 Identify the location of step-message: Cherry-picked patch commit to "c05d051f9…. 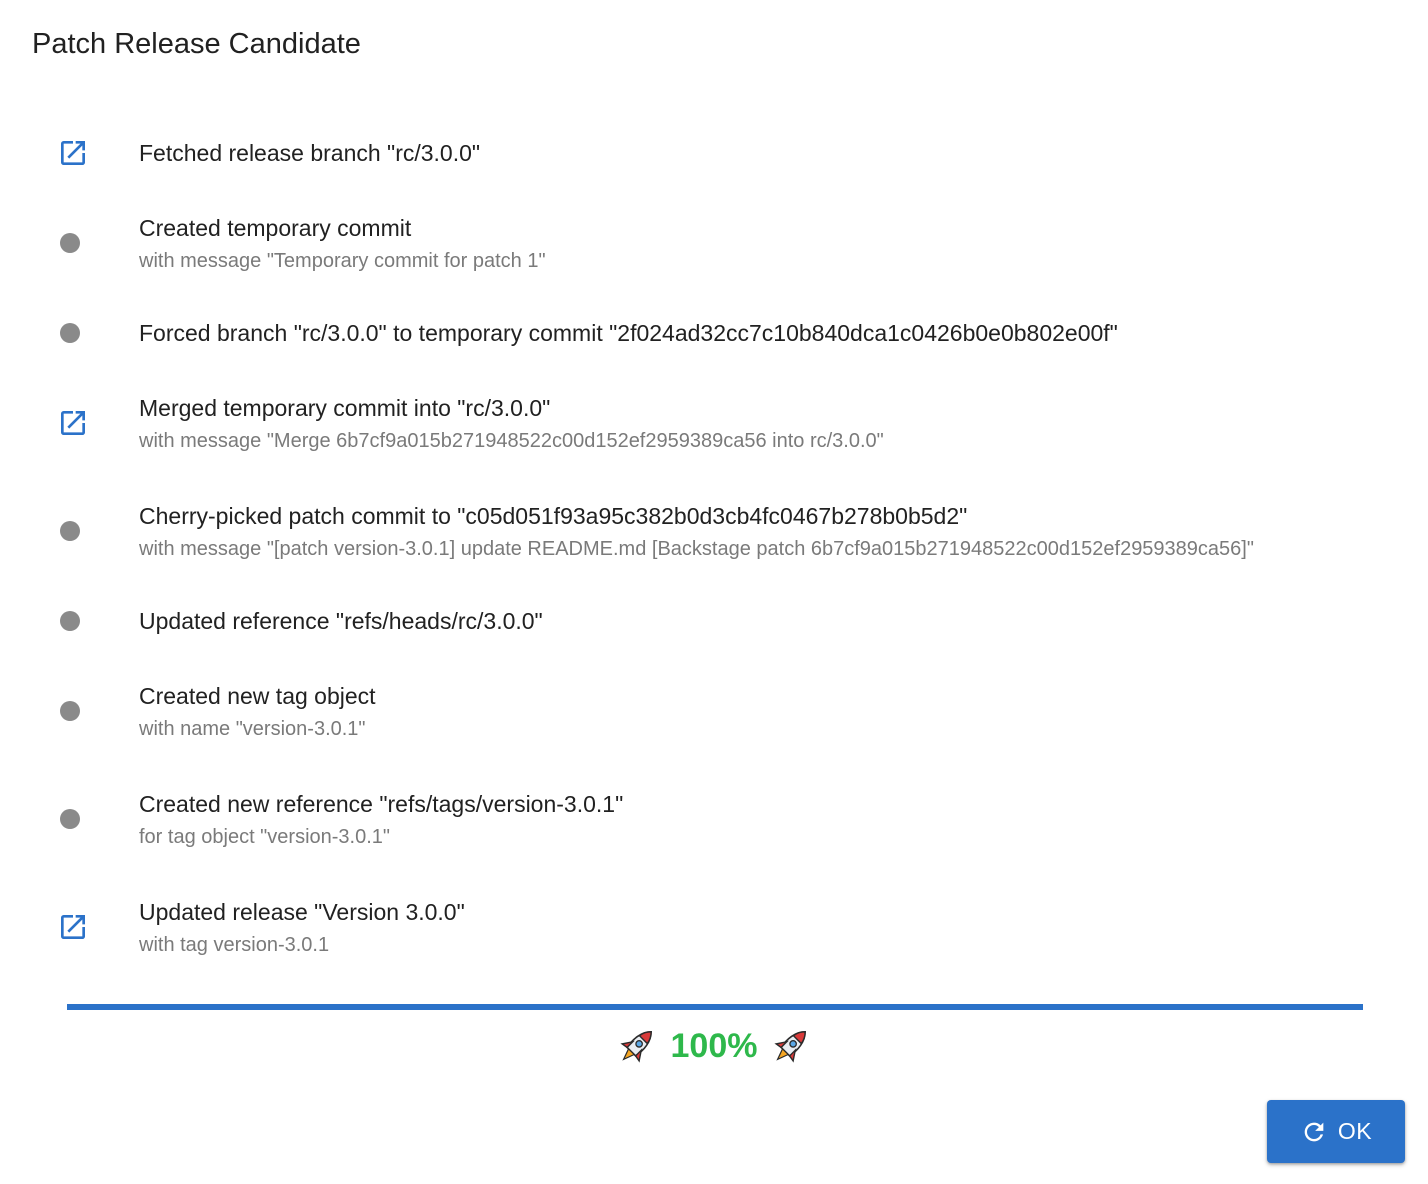
(553, 516).